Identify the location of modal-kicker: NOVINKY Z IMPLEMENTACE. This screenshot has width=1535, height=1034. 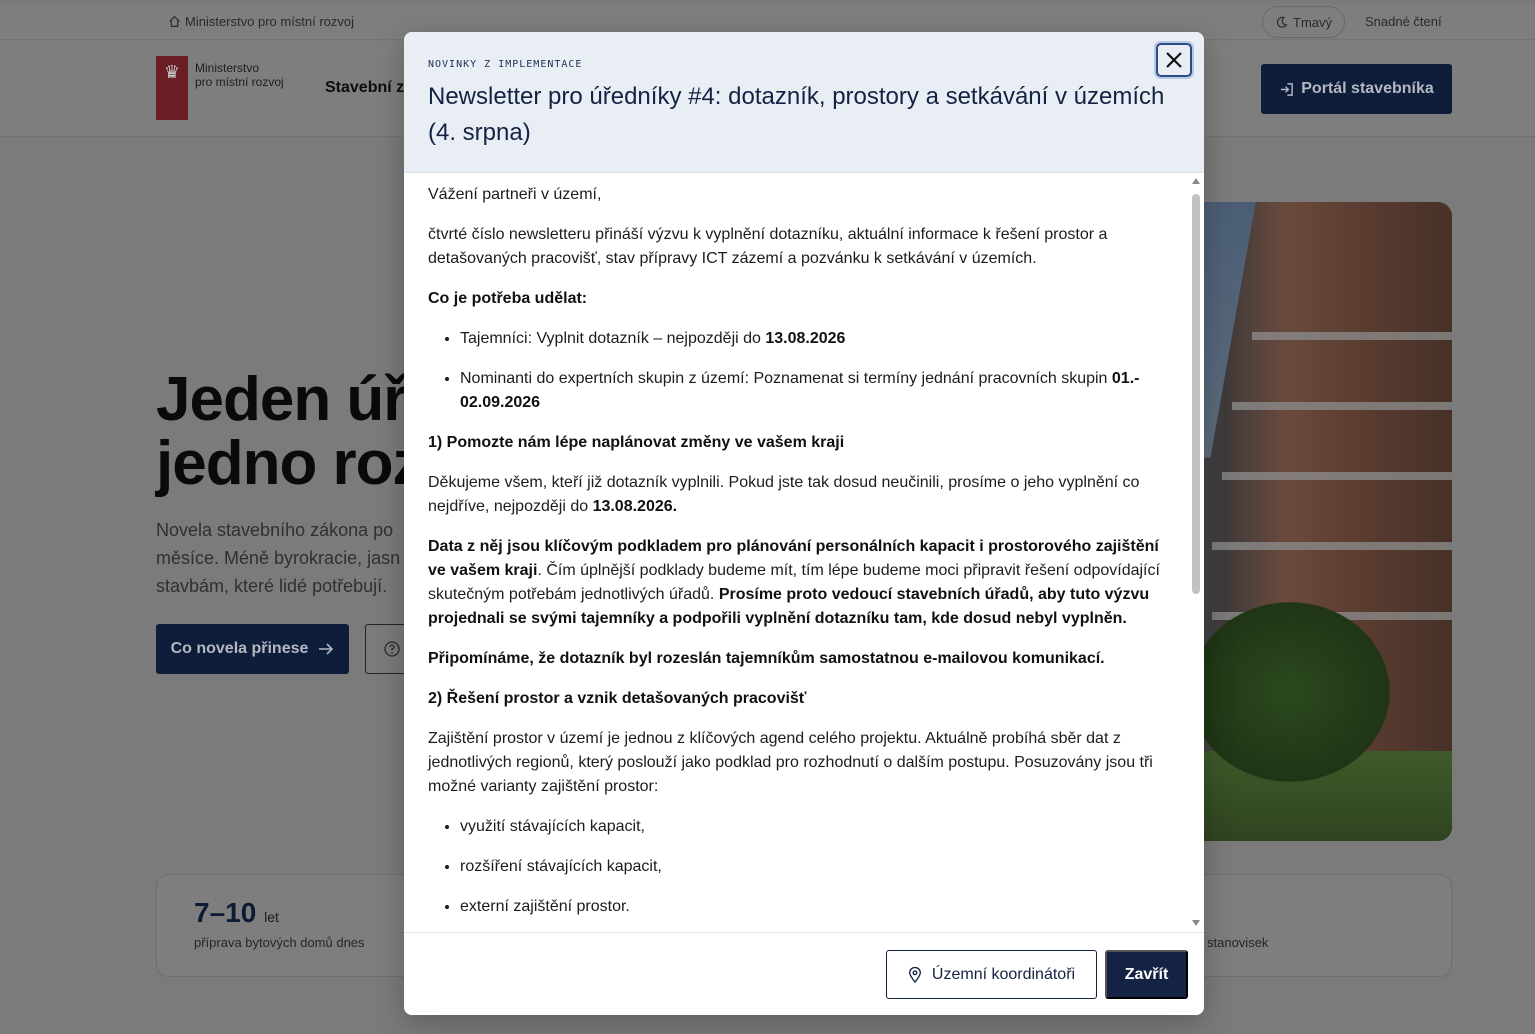
(505, 64).